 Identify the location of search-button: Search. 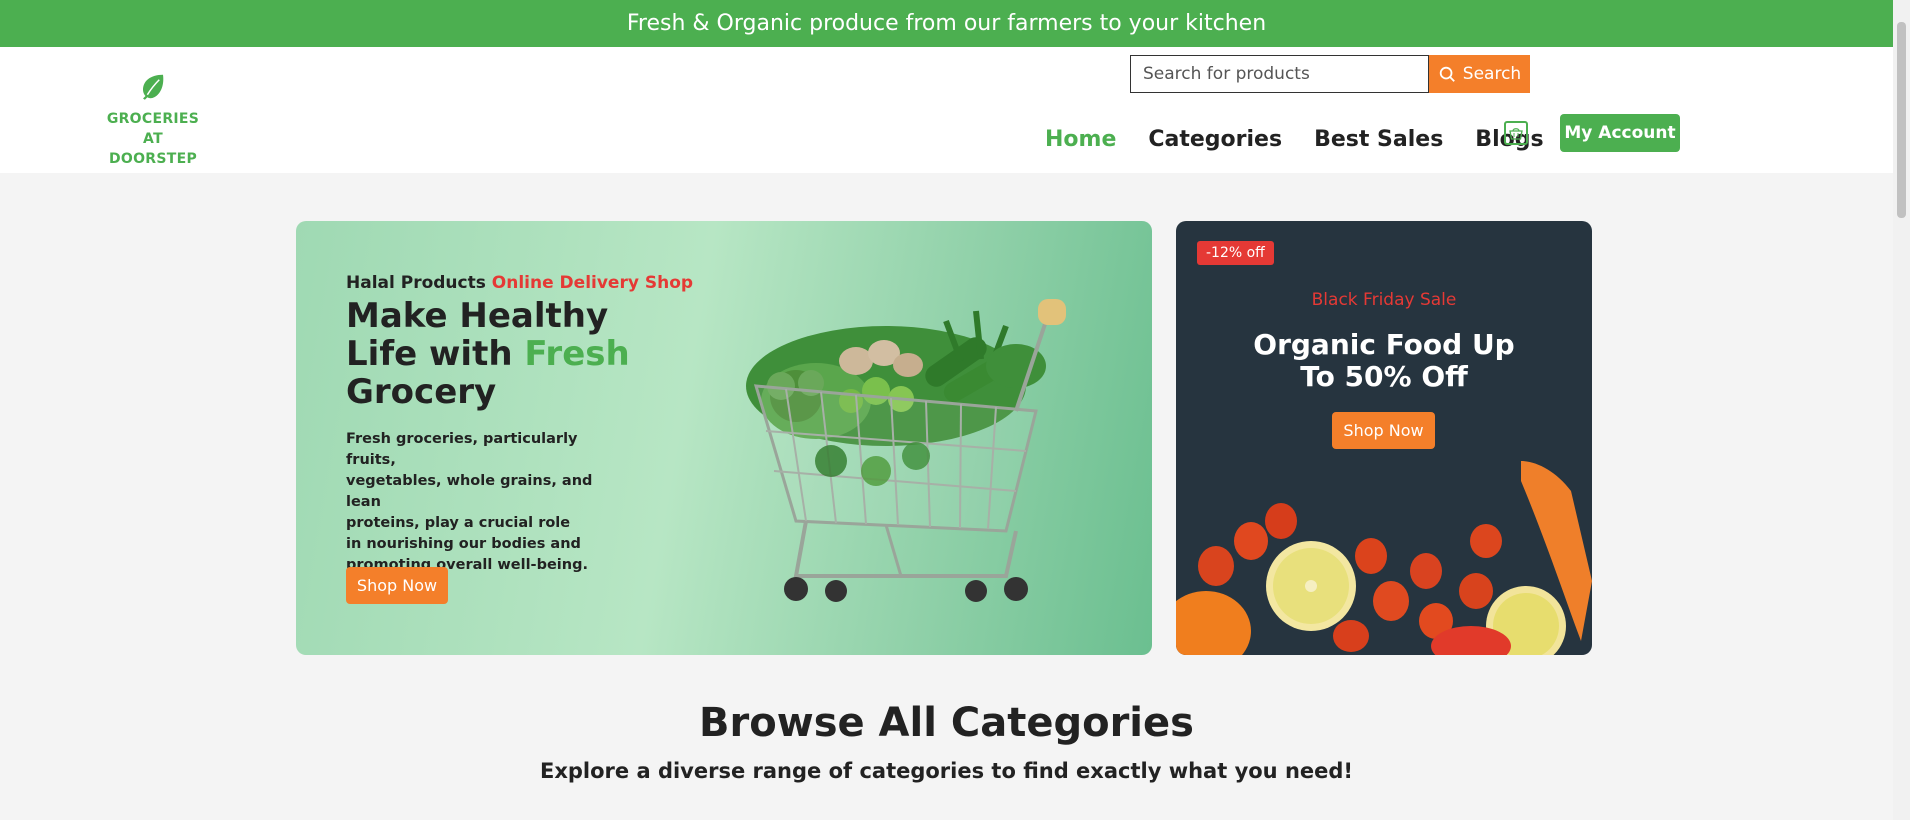
(1479, 74).